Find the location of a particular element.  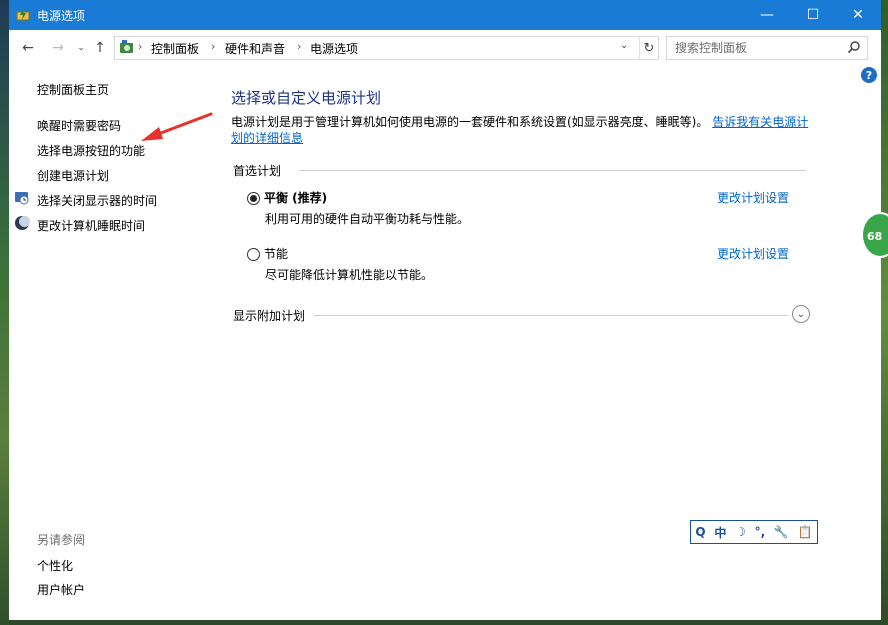

plan-balanced-radio is located at coordinates (253, 198).